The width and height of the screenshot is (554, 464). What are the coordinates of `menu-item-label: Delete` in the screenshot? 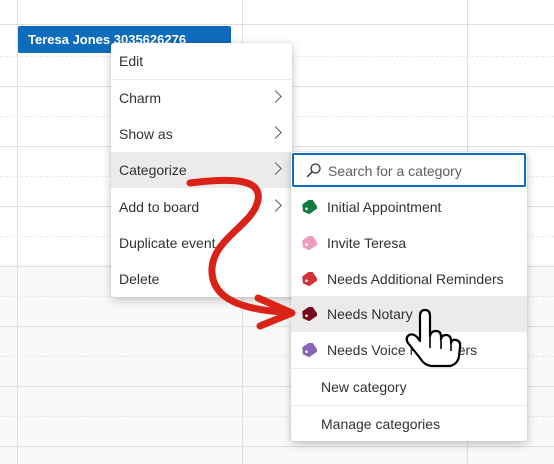 It's located at (139, 279).